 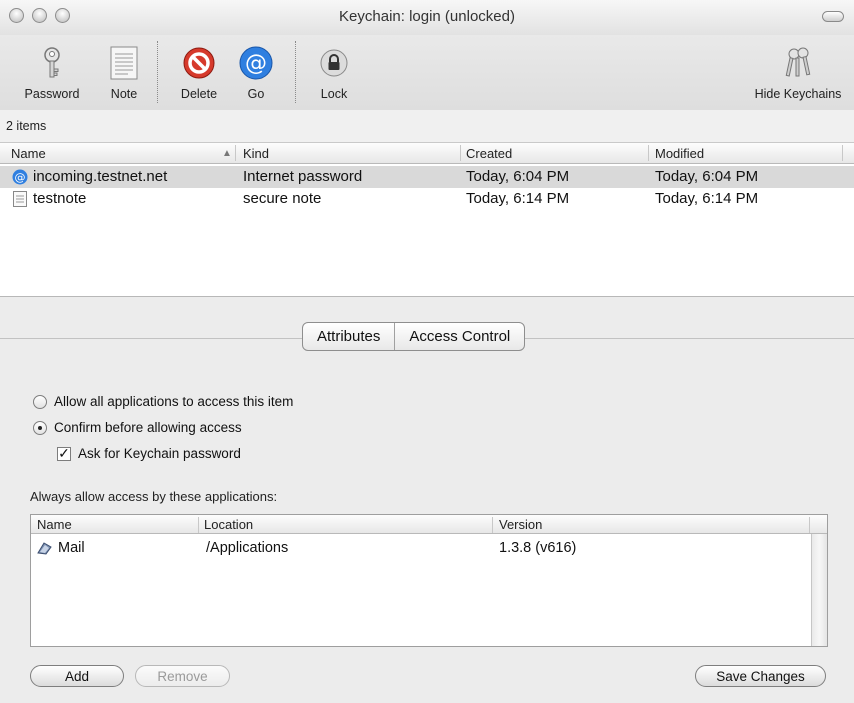 I want to click on ask-password-label: Ask for Keychain password, so click(x=159, y=453).